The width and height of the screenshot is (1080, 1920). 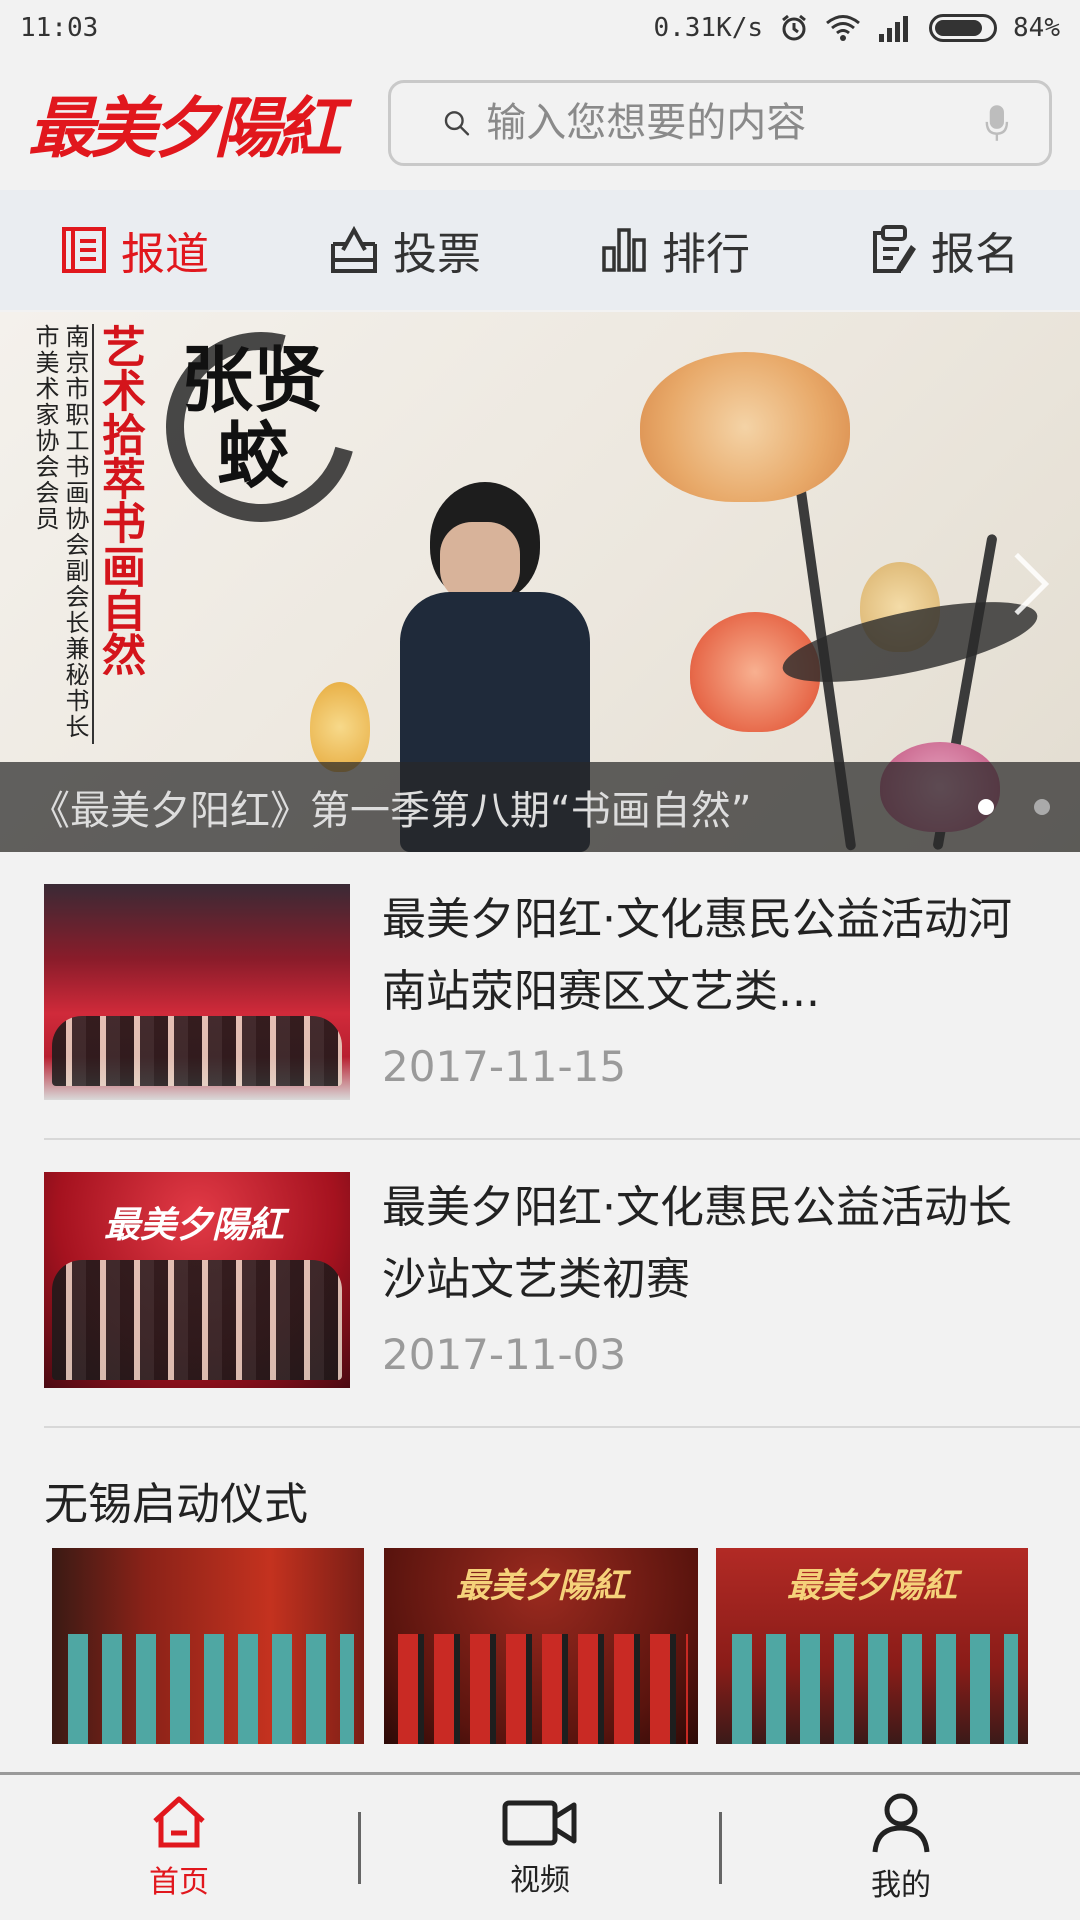 I want to click on microphone-icon, so click(x=997, y=123).